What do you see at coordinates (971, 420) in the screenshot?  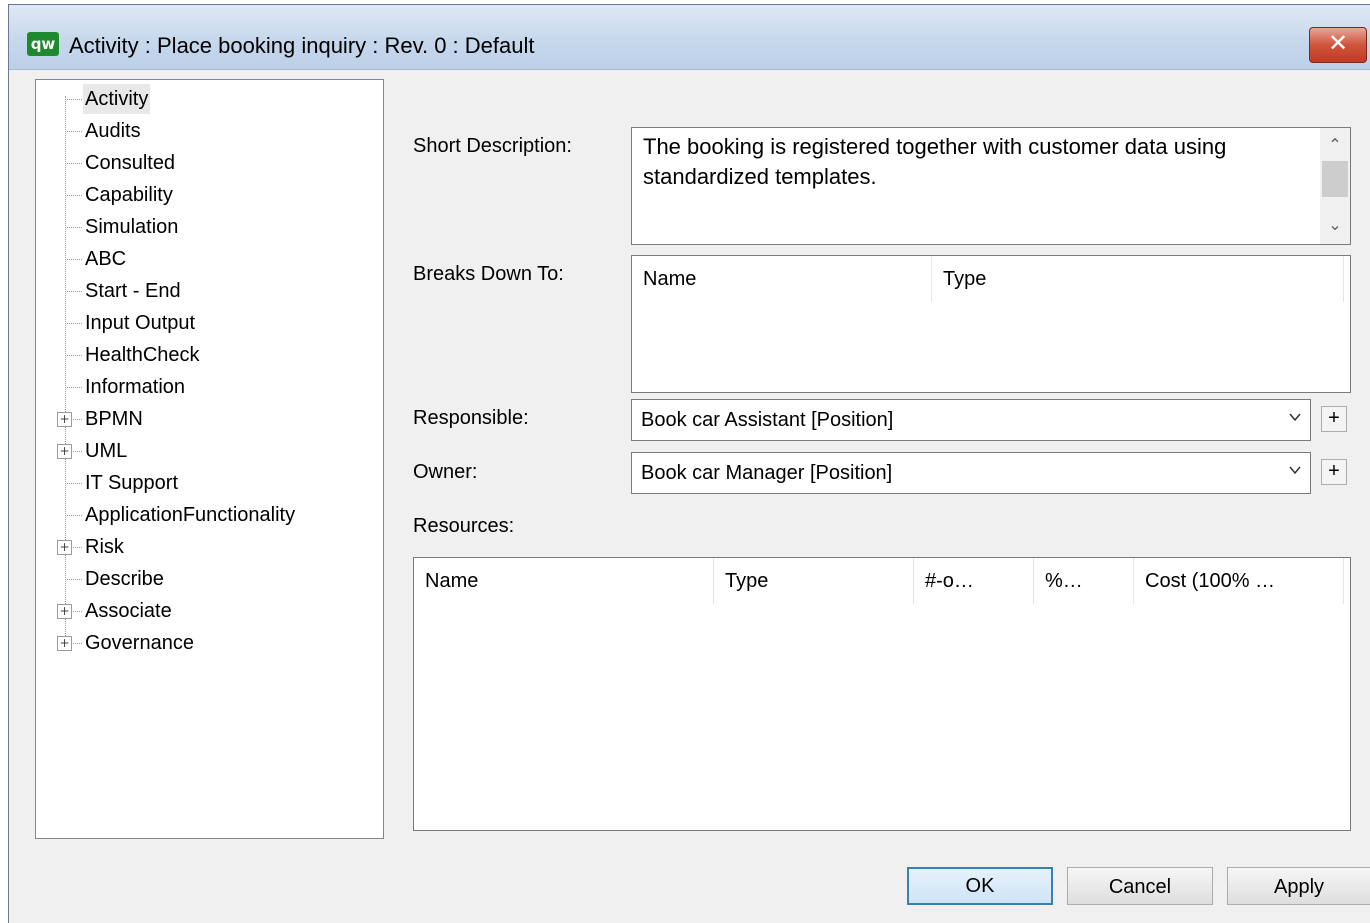 I see `responsible-dropdown: Book car Assistant [Position]` at bounding box center [971, 420].